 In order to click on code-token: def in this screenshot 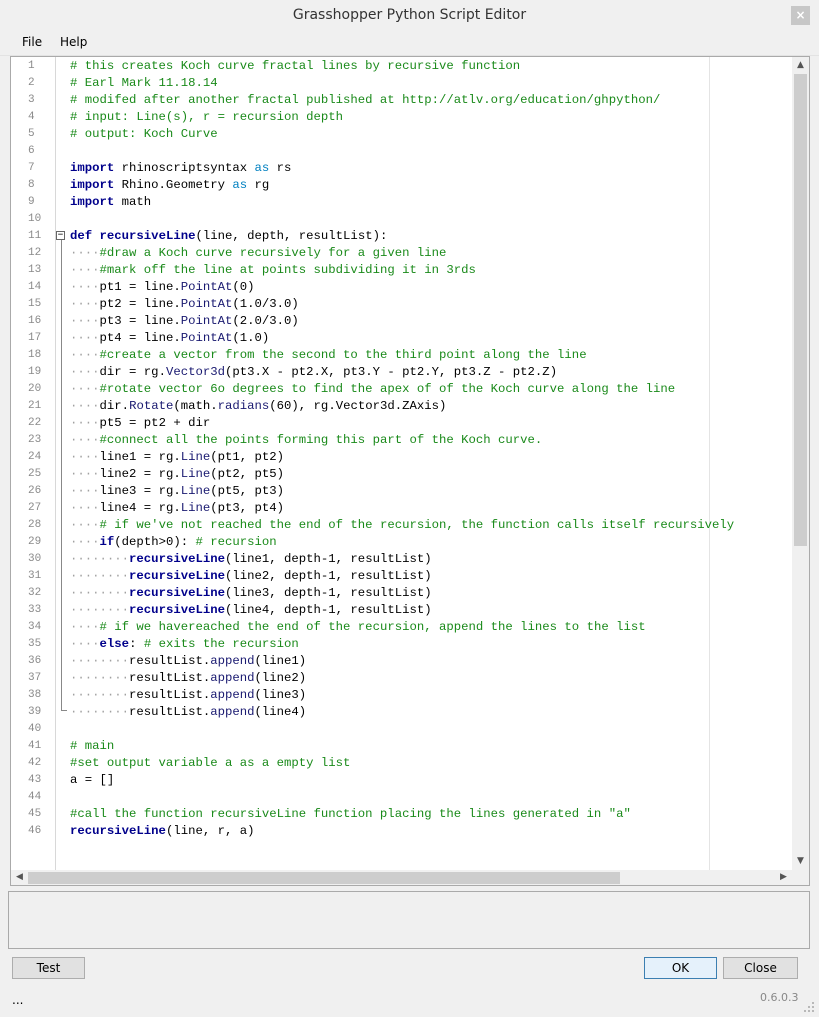, I will do `click(81, 236)`.